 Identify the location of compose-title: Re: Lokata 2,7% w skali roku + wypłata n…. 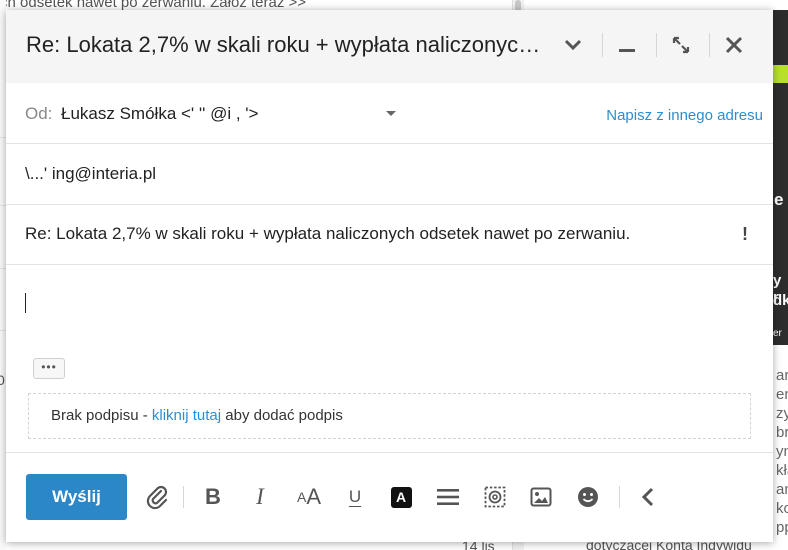
(286, 44).